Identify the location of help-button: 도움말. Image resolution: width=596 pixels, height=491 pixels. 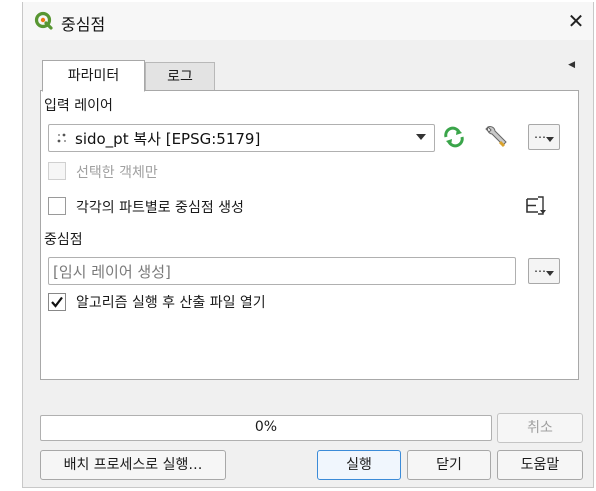
(540, 465).